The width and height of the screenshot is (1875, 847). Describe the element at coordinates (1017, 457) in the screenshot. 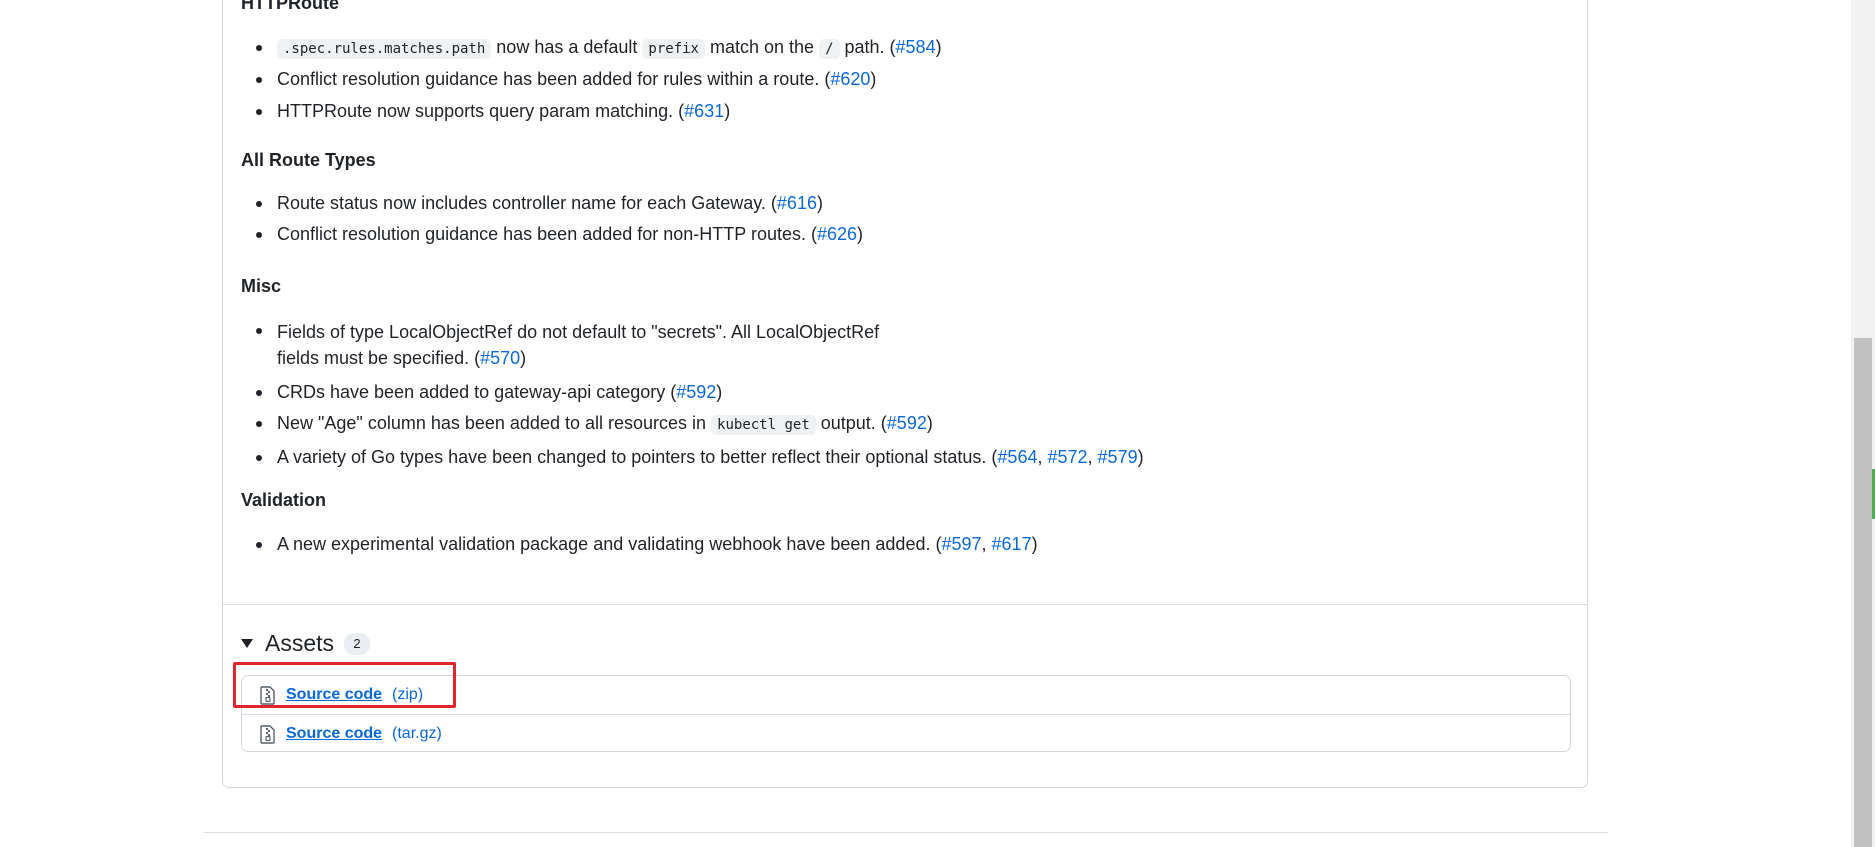

I see `issue-link-564: #564` at that location.